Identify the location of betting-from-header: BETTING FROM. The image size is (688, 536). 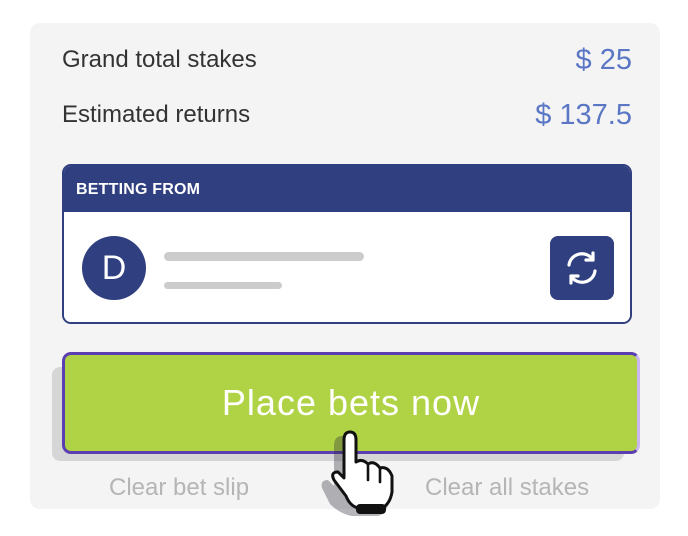
(347, 189).